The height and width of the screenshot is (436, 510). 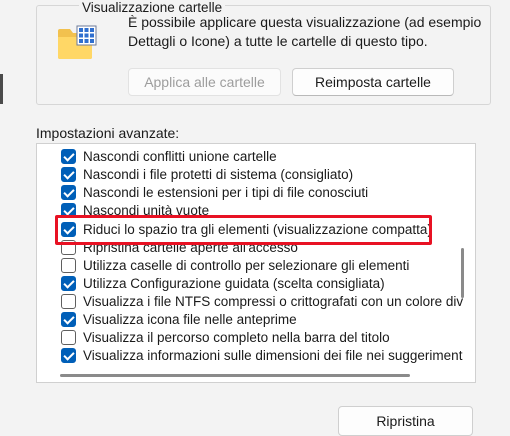 I want to click on reset-folders-button: Reimposta cartelle, so click(x=373, y=82).